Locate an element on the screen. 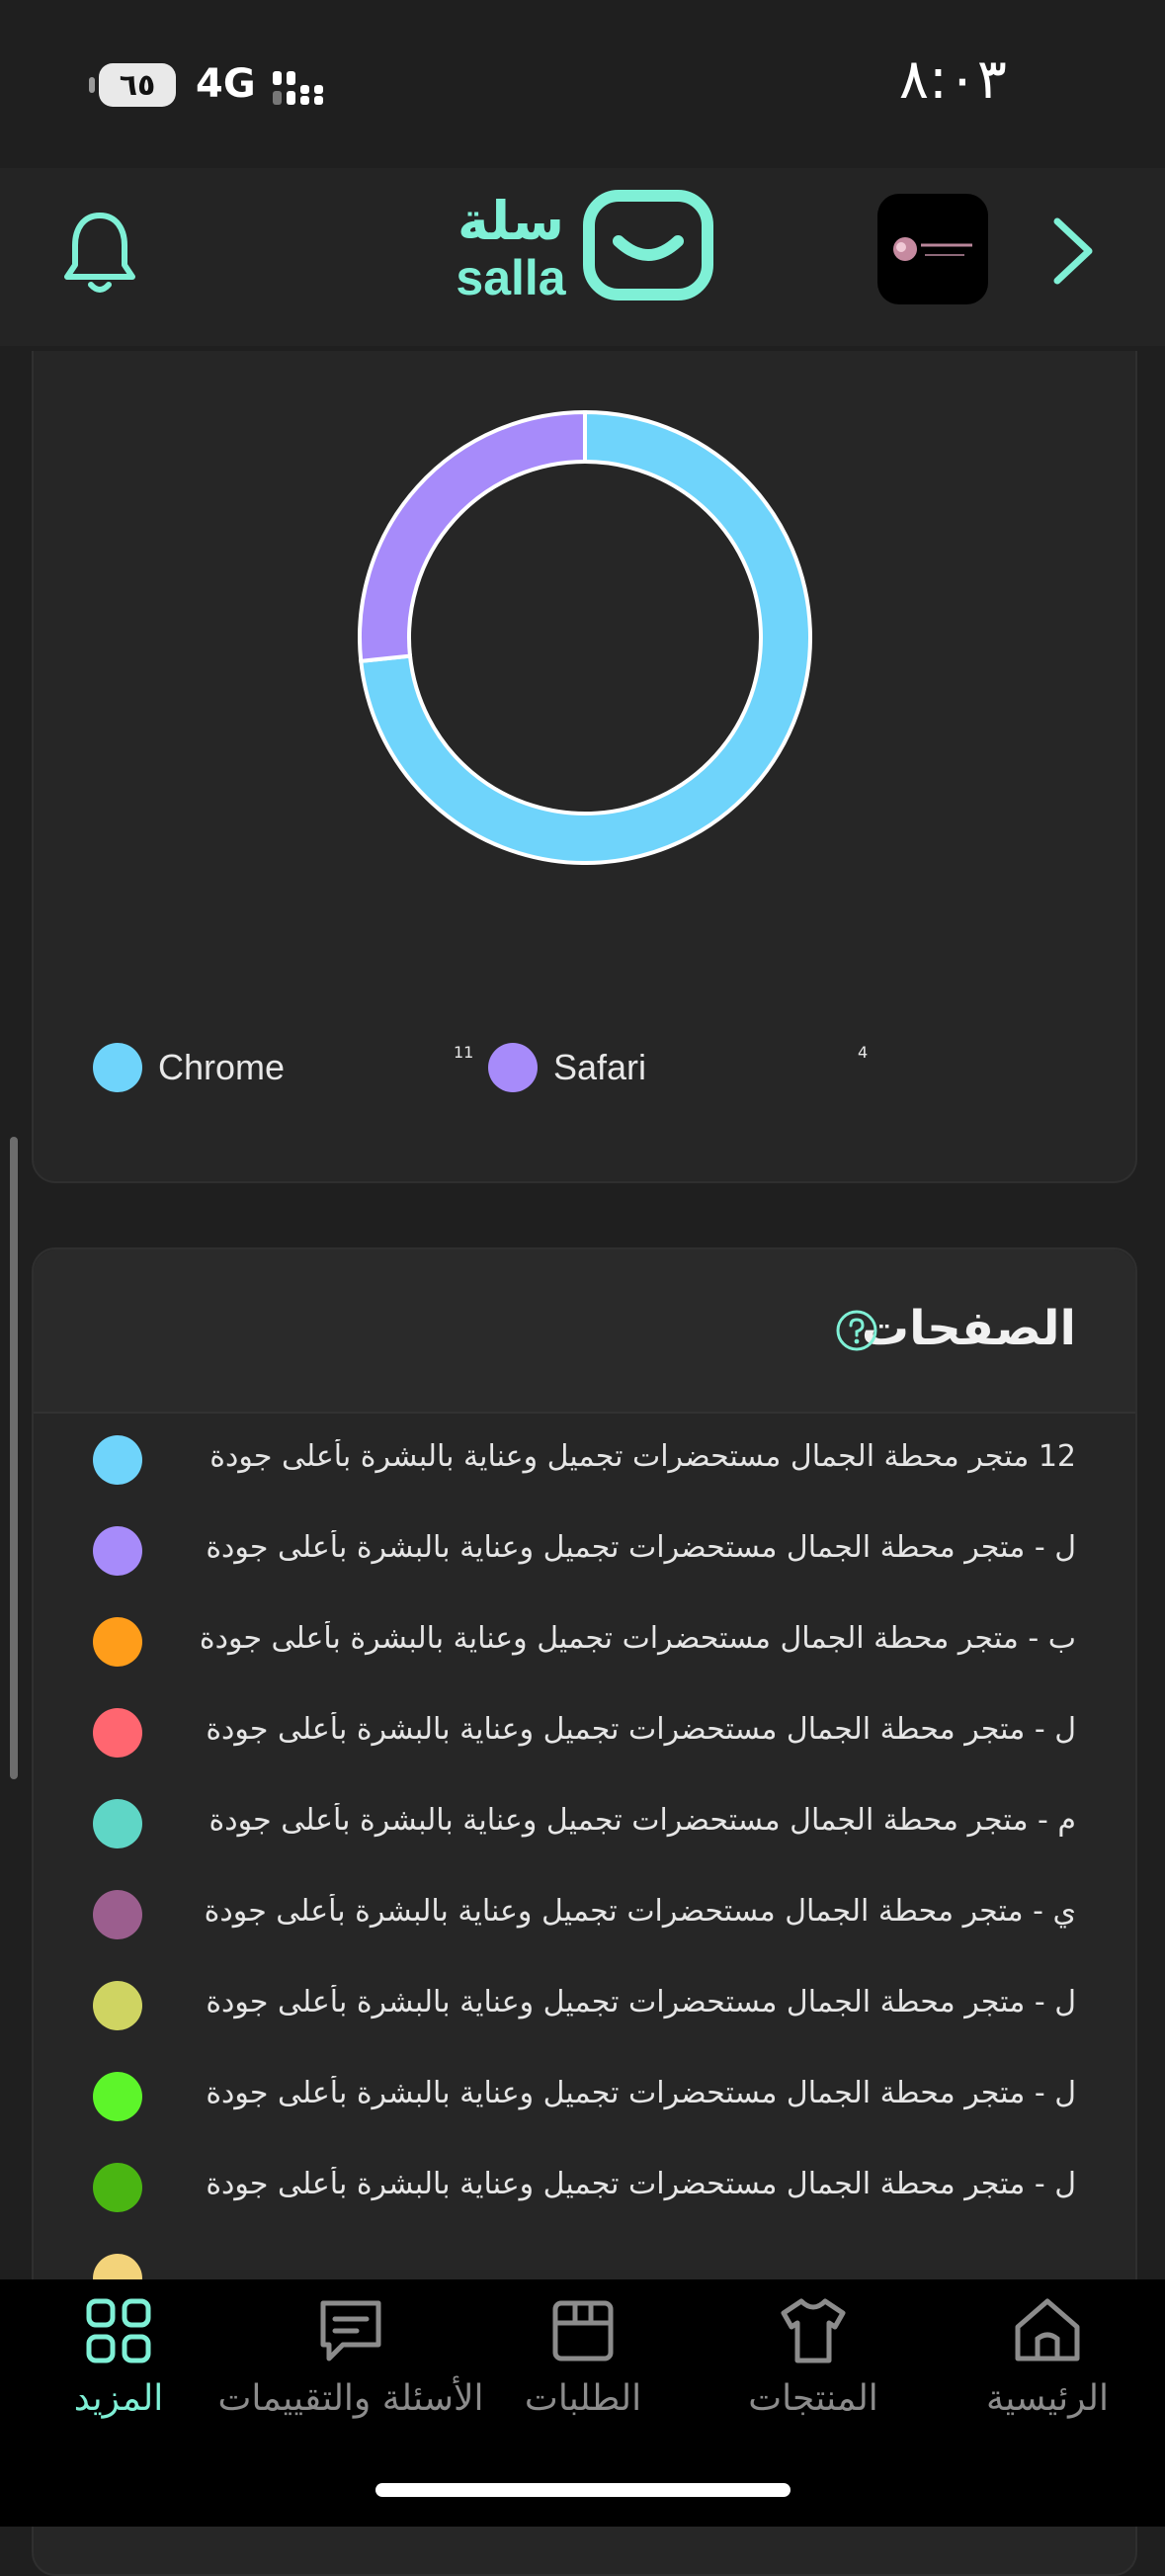  tab-label: الأسئلة والتقييمات is located at coordinates (350, 2398).